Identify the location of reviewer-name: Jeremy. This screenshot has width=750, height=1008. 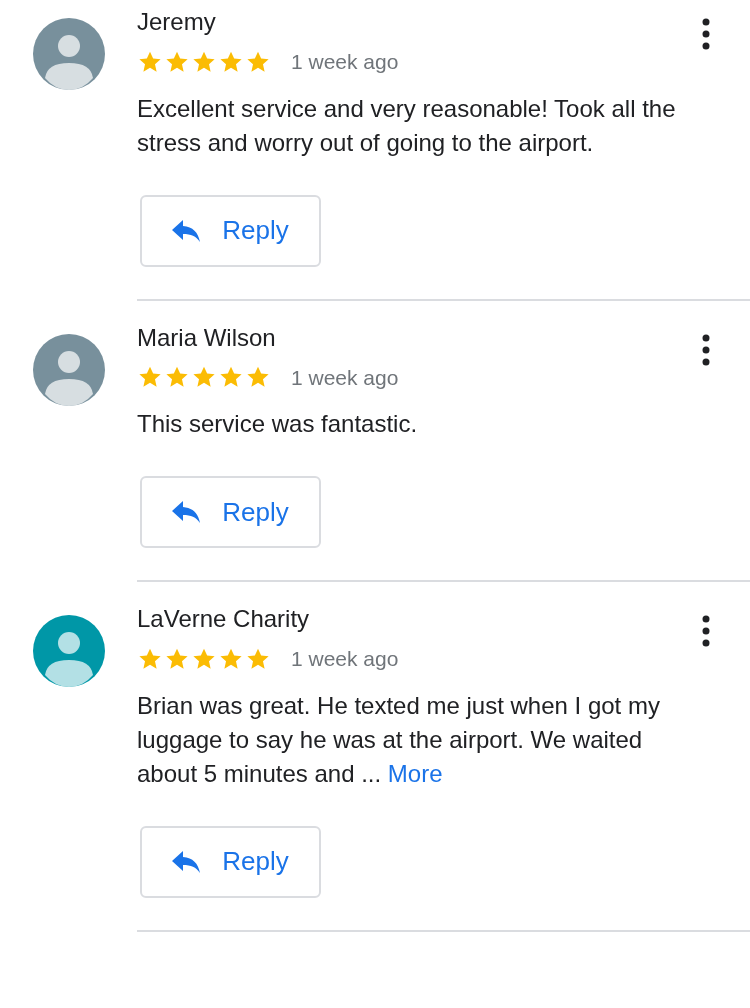
(177, 22).